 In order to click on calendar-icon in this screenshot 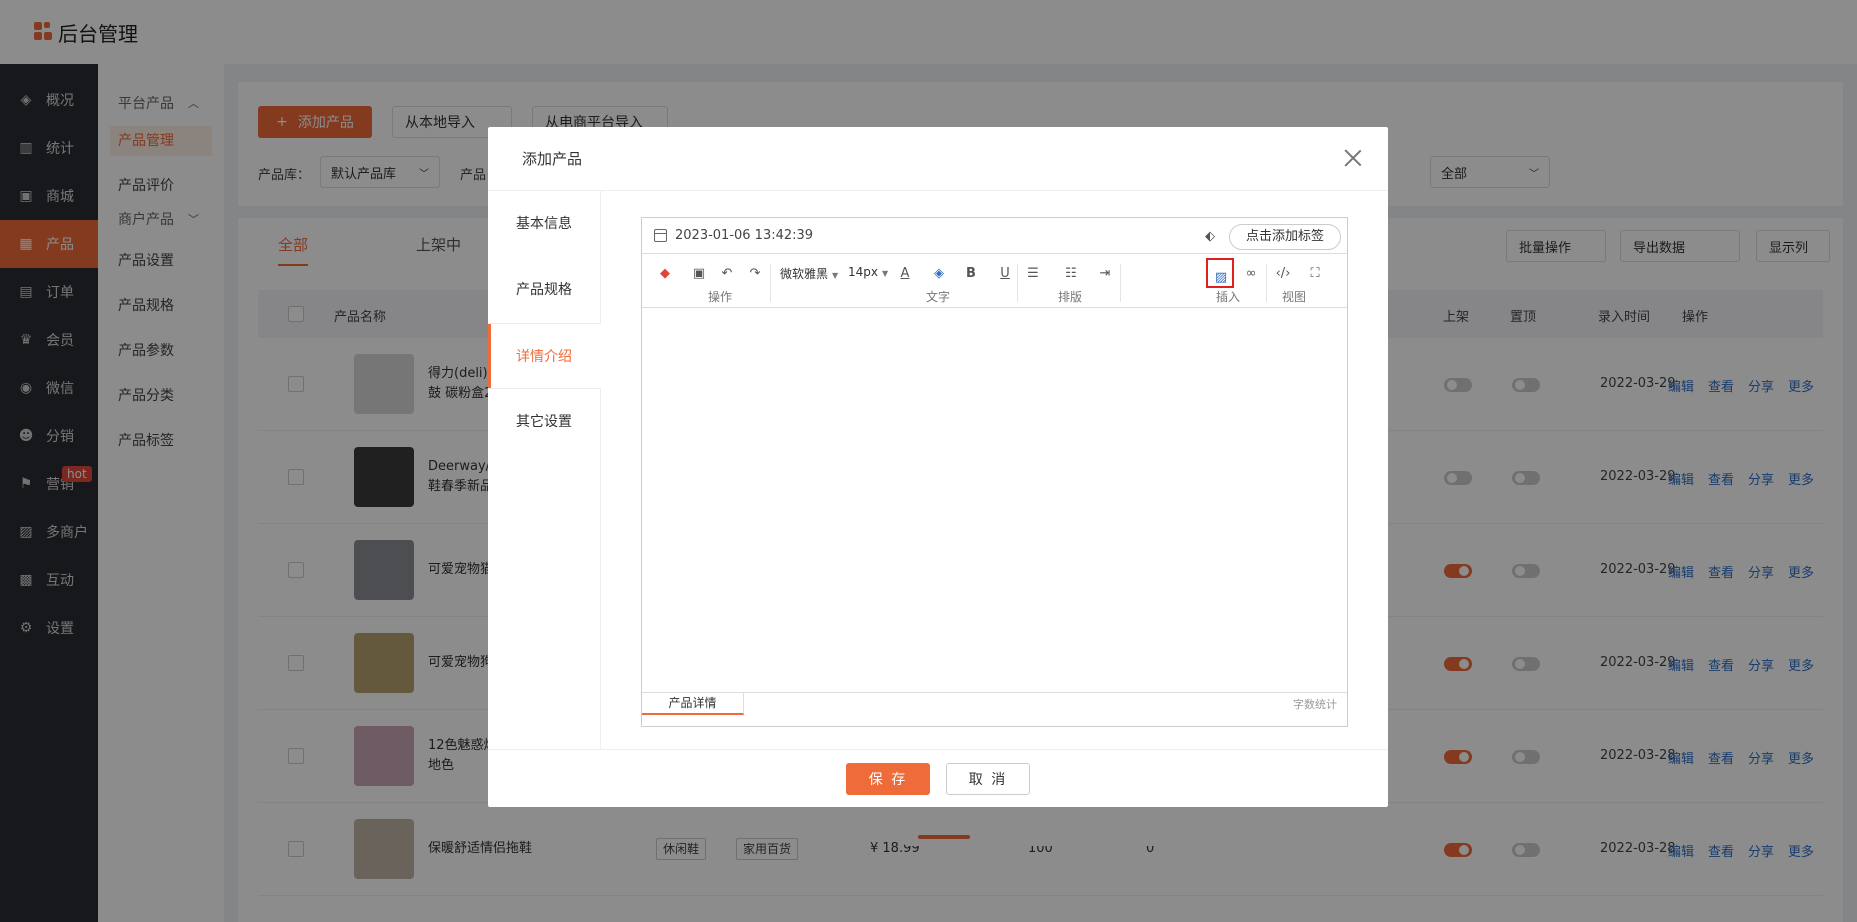, I will do `click(660, 235)`.